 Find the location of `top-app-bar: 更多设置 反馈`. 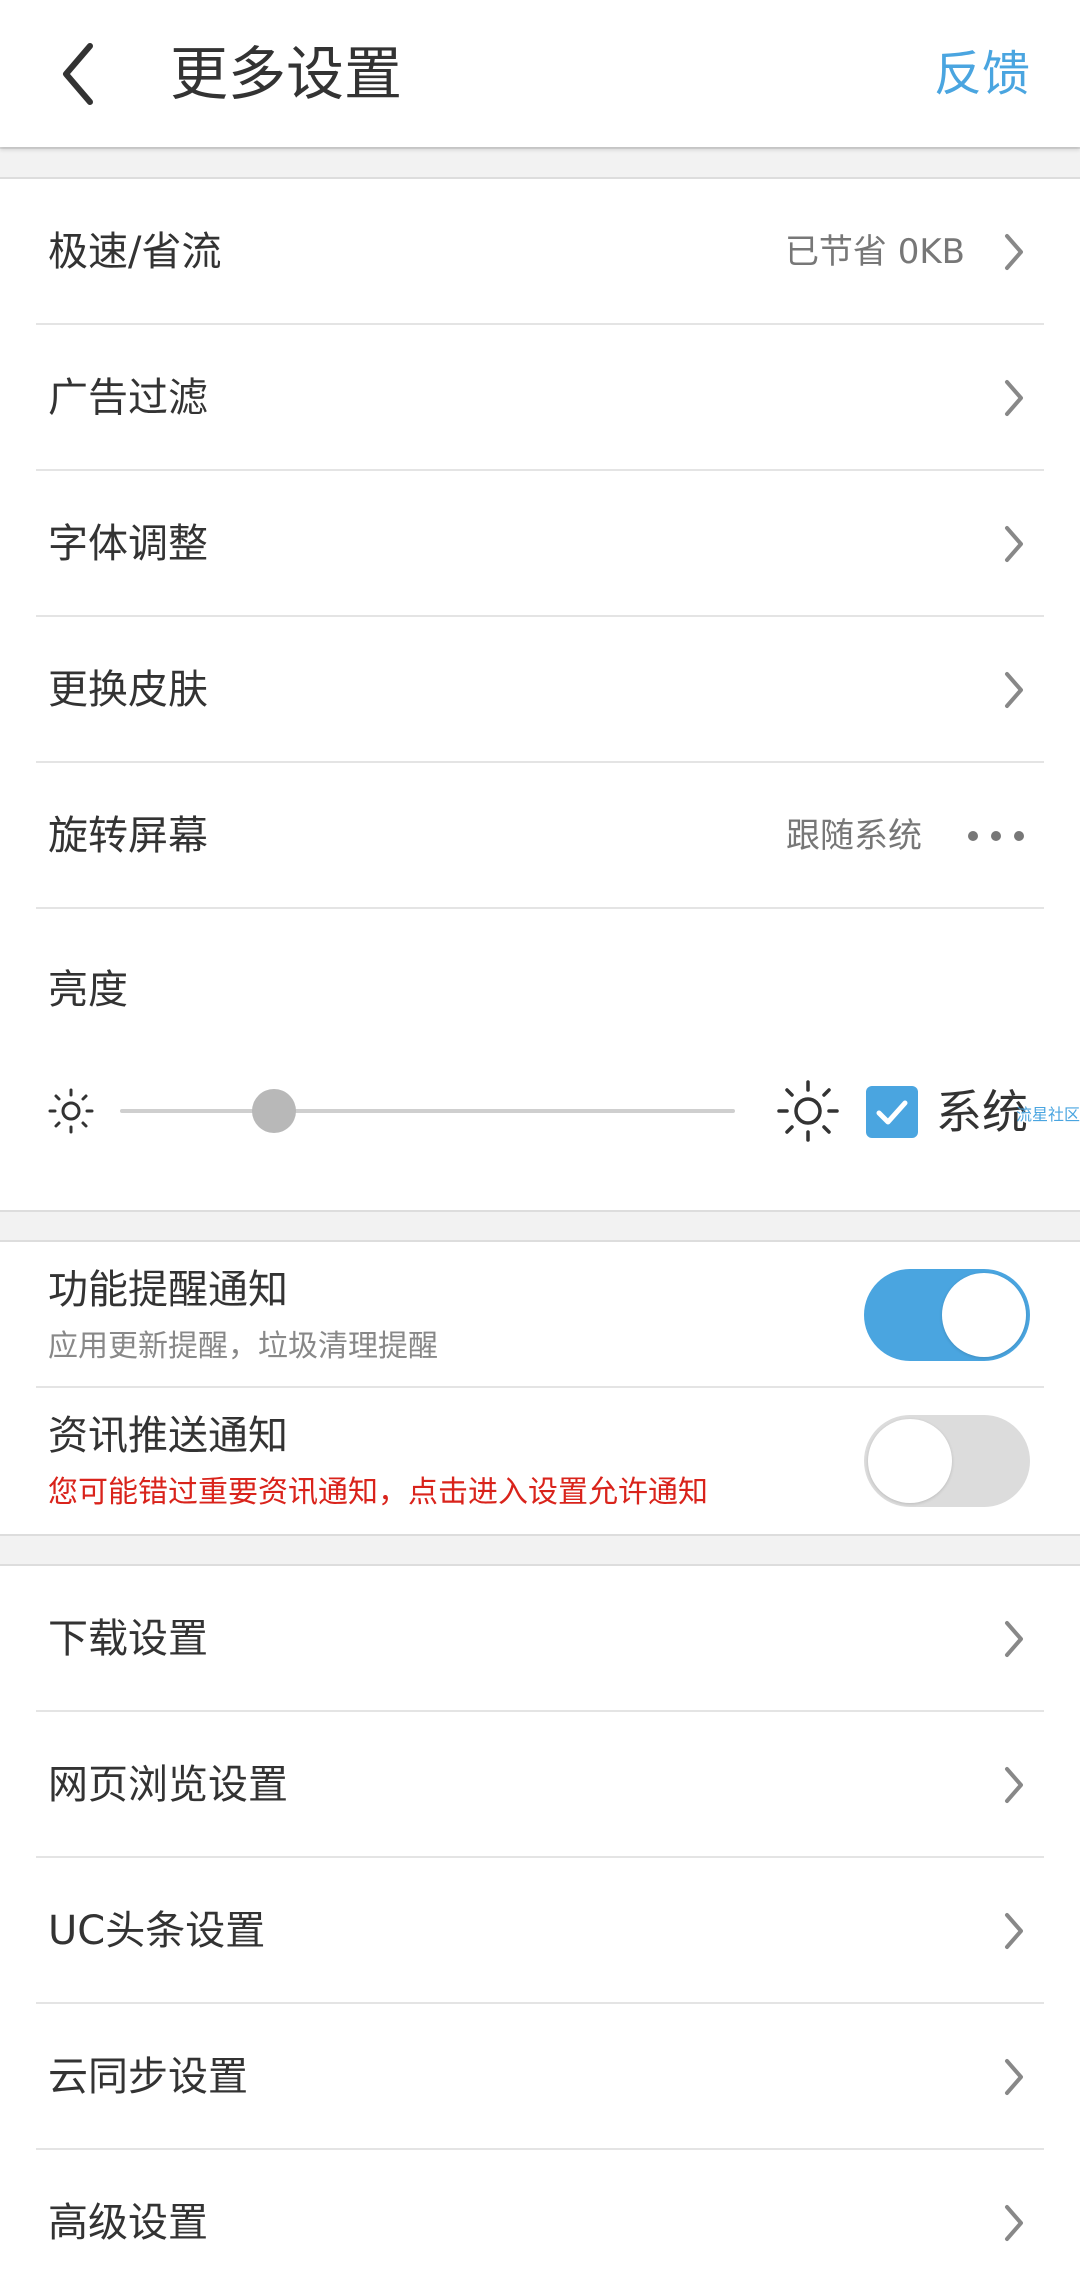

top-app-bar: 更多设置 反馈 is located at coordinates (540, 73).